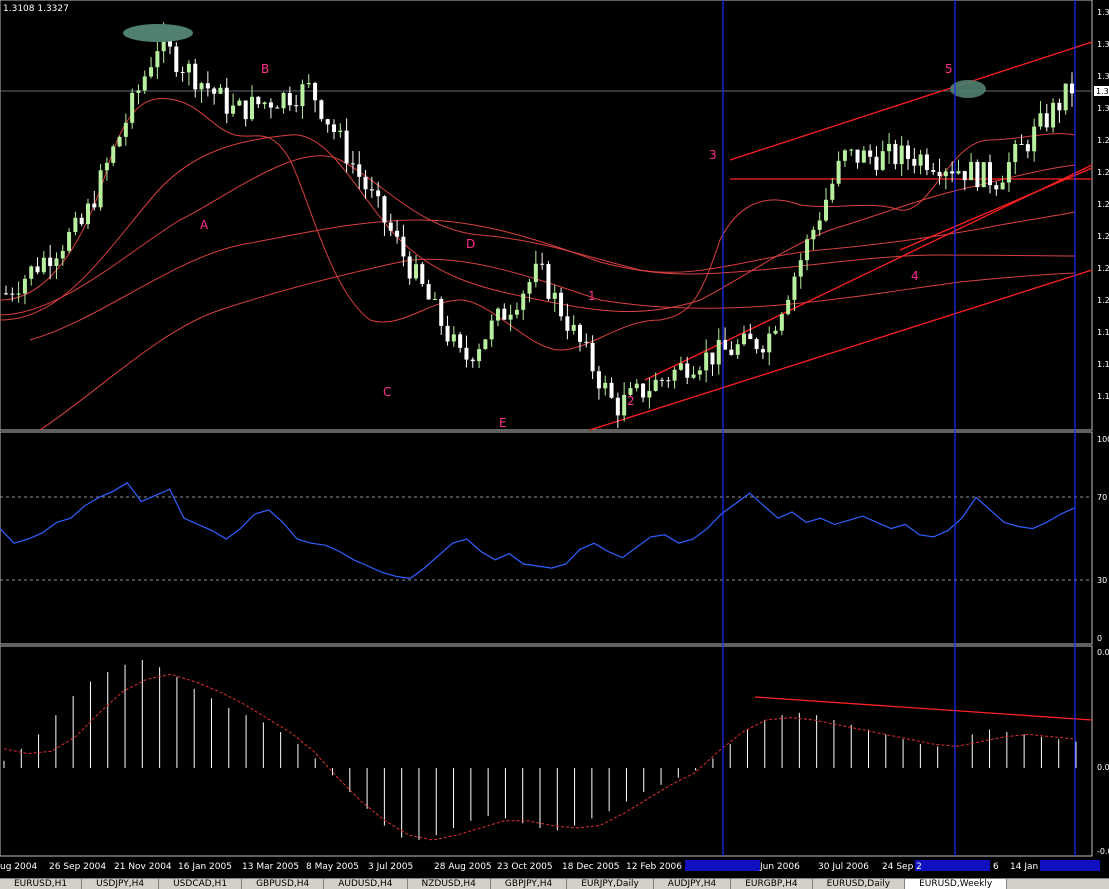 This screenshot has width=1109, height=889. Describe the element at coordinates (902, 867) in the screenshot. I see `time-tick: 24 Sep 2` at that location.